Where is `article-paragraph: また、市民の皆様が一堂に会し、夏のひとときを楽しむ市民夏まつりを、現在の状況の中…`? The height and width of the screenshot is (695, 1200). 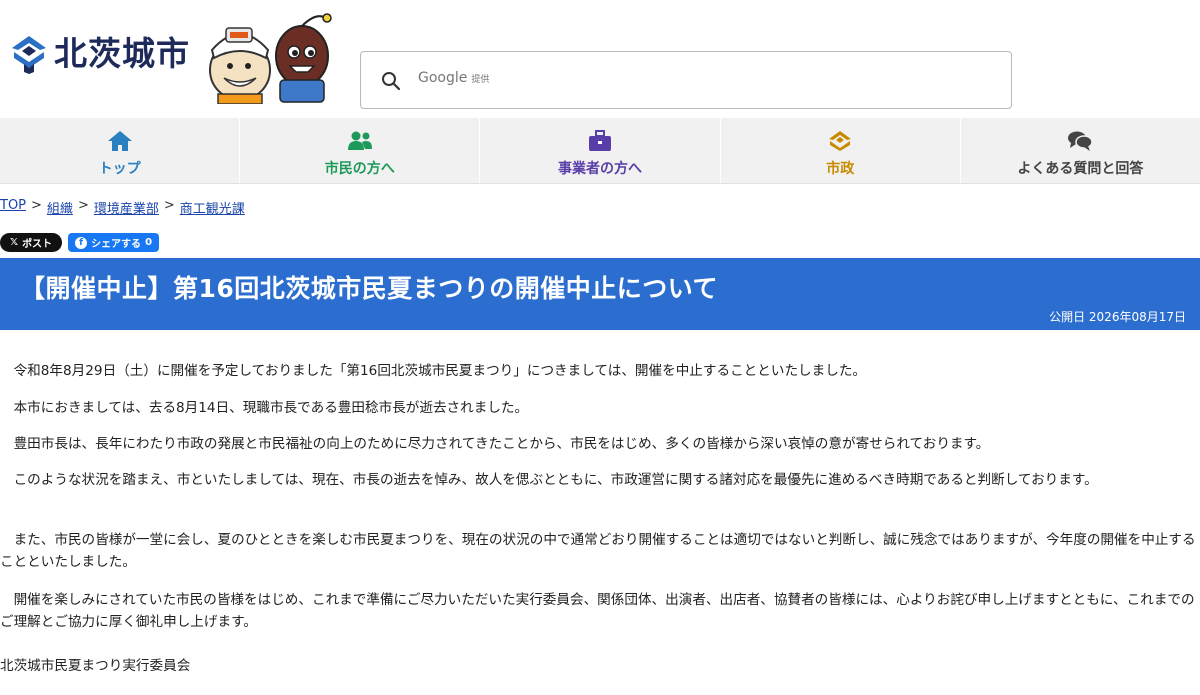
article-paragraph: また、市民の皆様が一堂に会し、夏のひとときを楽しむ市民夏まつりを、現在の状況の中… is located at coordinates (598, 551).